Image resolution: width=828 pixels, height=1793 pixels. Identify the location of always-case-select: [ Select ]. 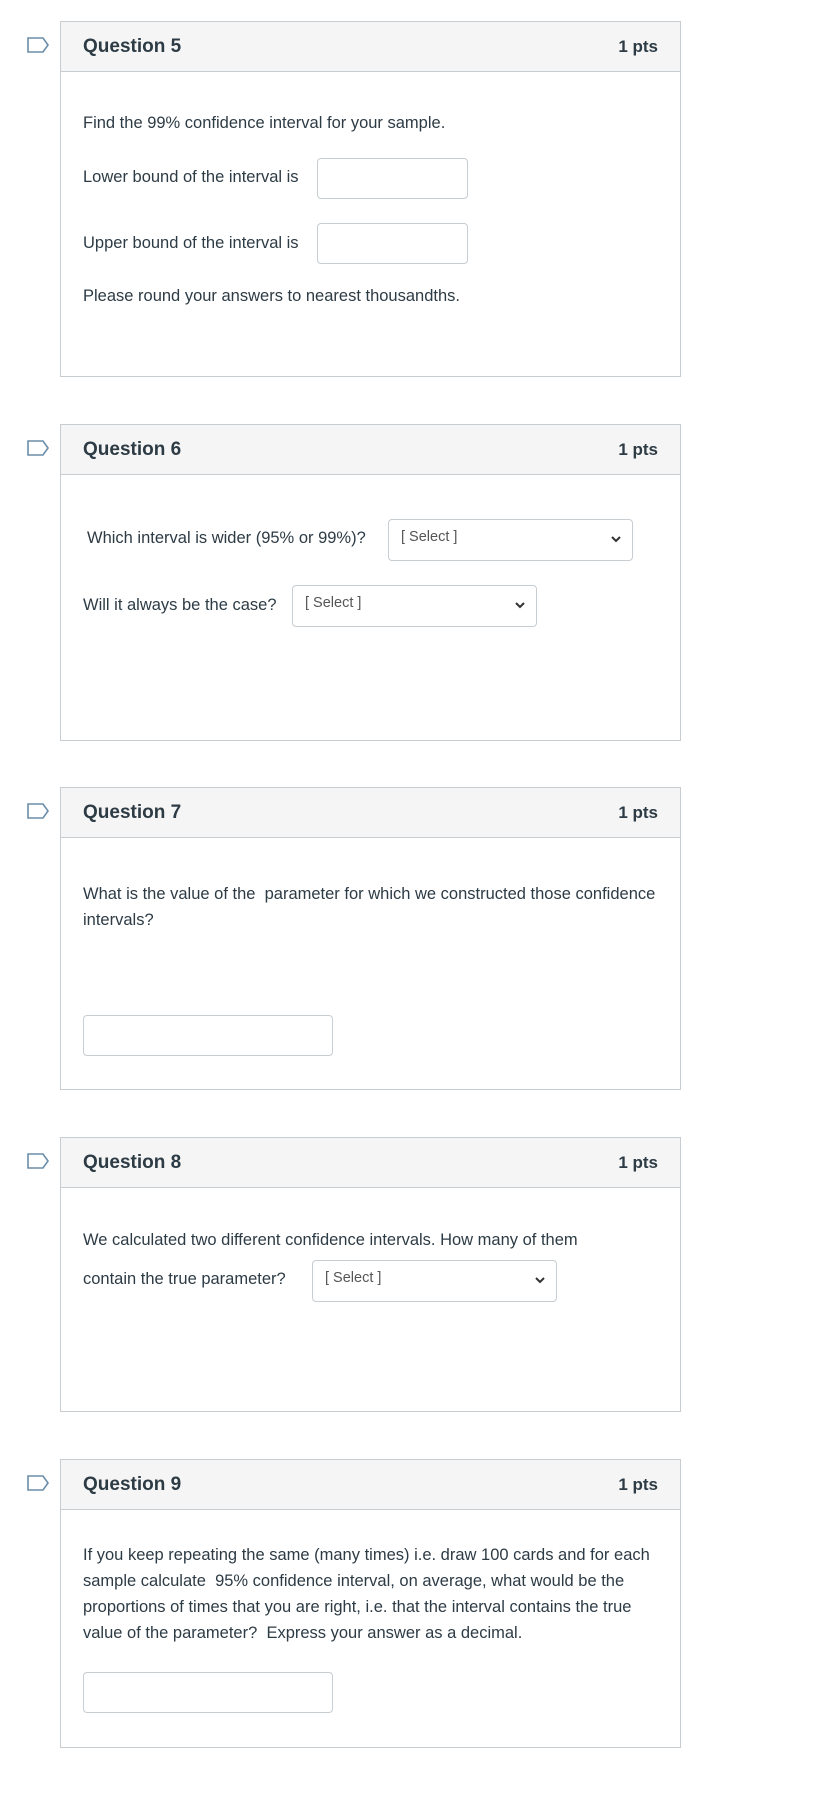
(414, 606).